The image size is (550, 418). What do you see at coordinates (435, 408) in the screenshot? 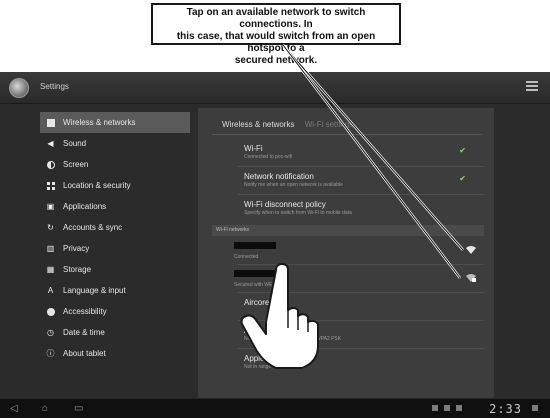
I see `usb-icon` at bounding box center [435, 408].